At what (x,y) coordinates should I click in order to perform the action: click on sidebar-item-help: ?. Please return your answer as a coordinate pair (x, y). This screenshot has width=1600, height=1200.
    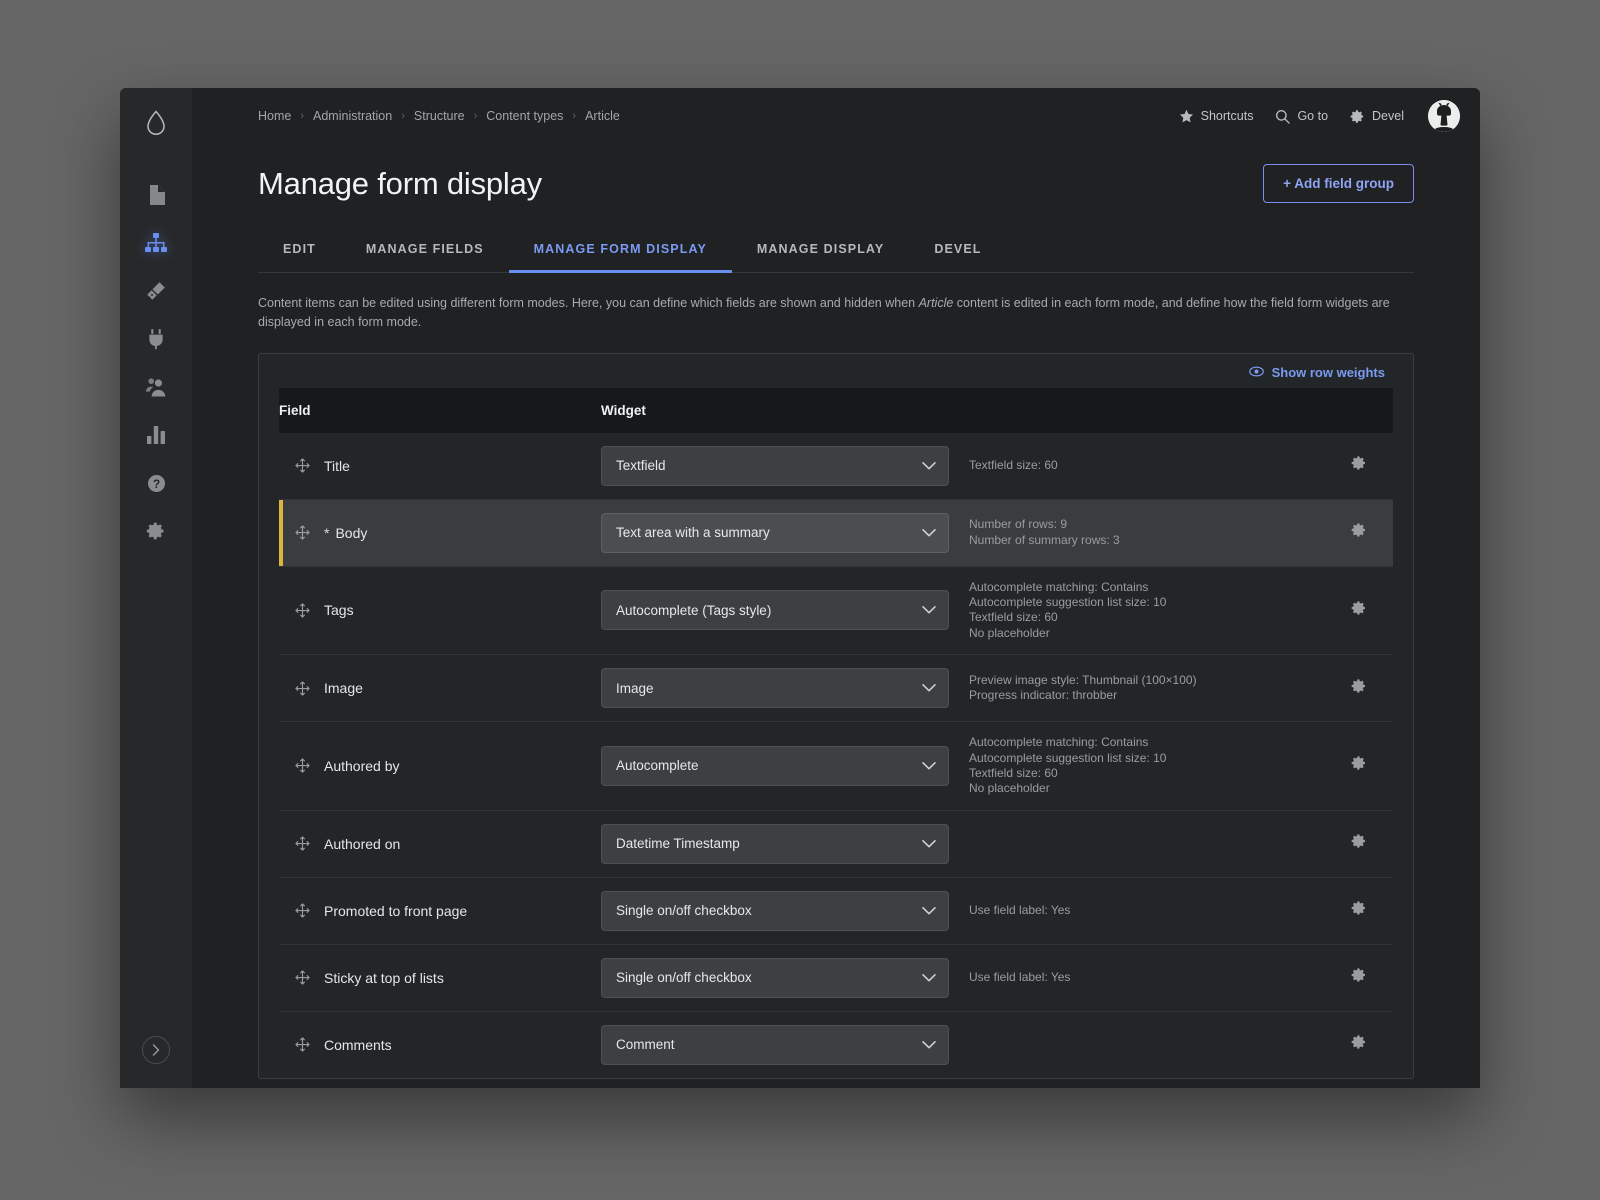
    Looking at the image, I should click on (156, 483).